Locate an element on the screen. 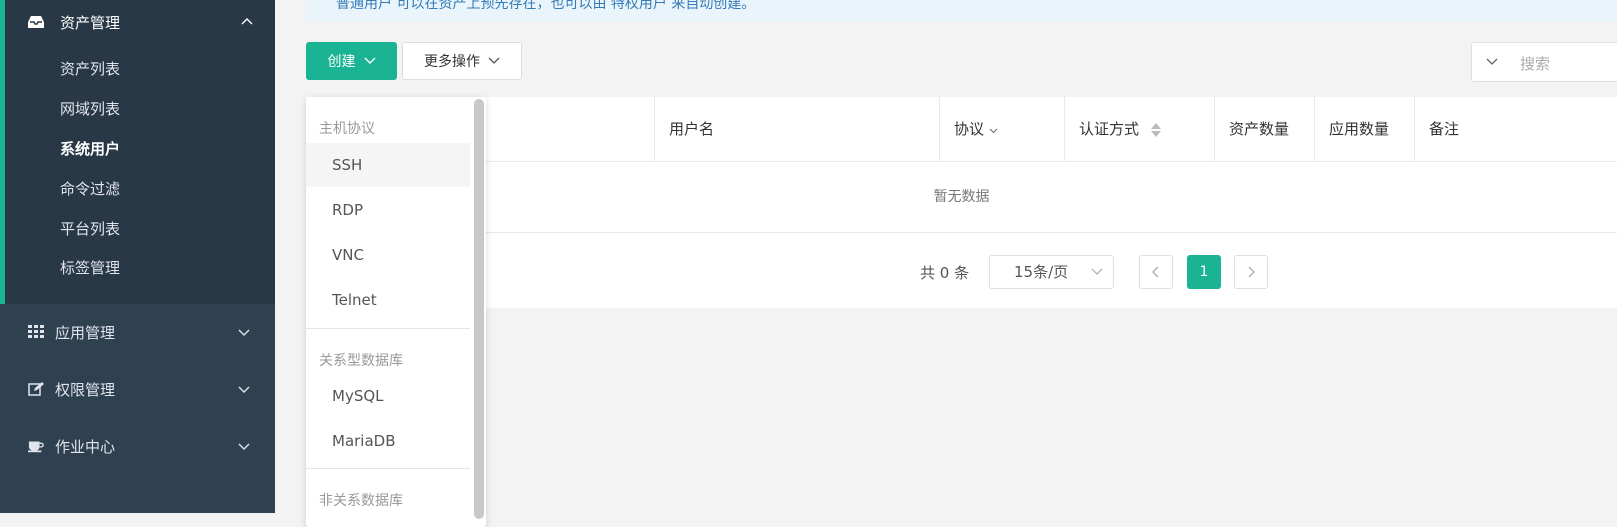 The height and width of the screenshot is (527, 1617). column-header-asset-count: 资产数量 is located at coordinates (1264, 129).